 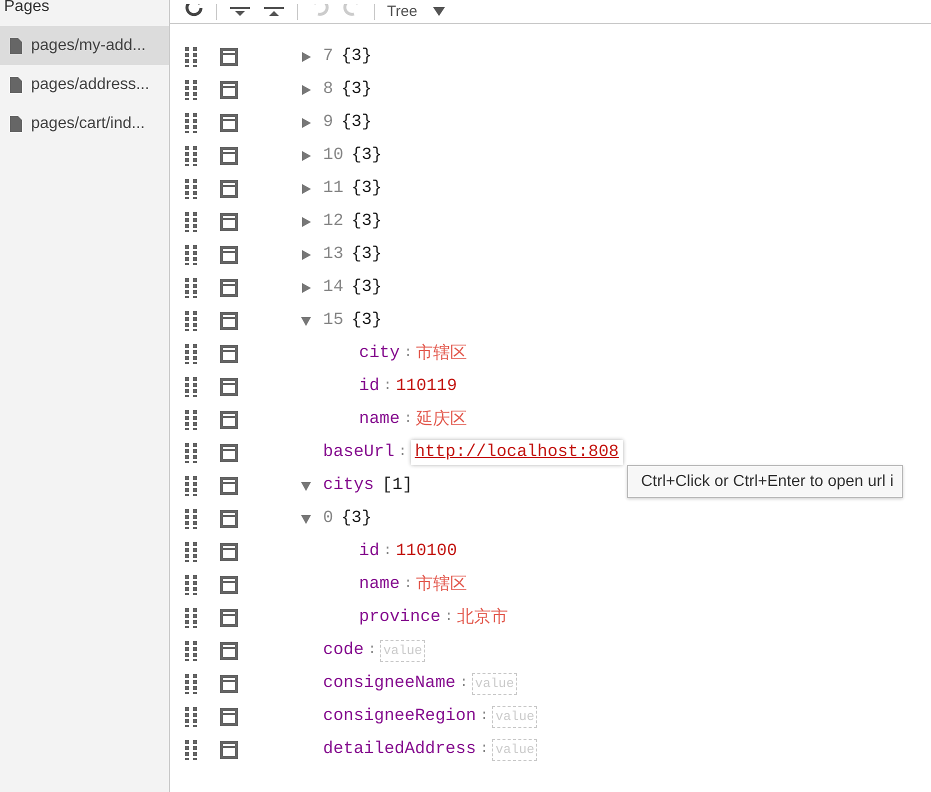 What do you see at coordinates (482, 617) in the screenshot?
I see `string-value: 北京市` at bounding box center [482, 617].